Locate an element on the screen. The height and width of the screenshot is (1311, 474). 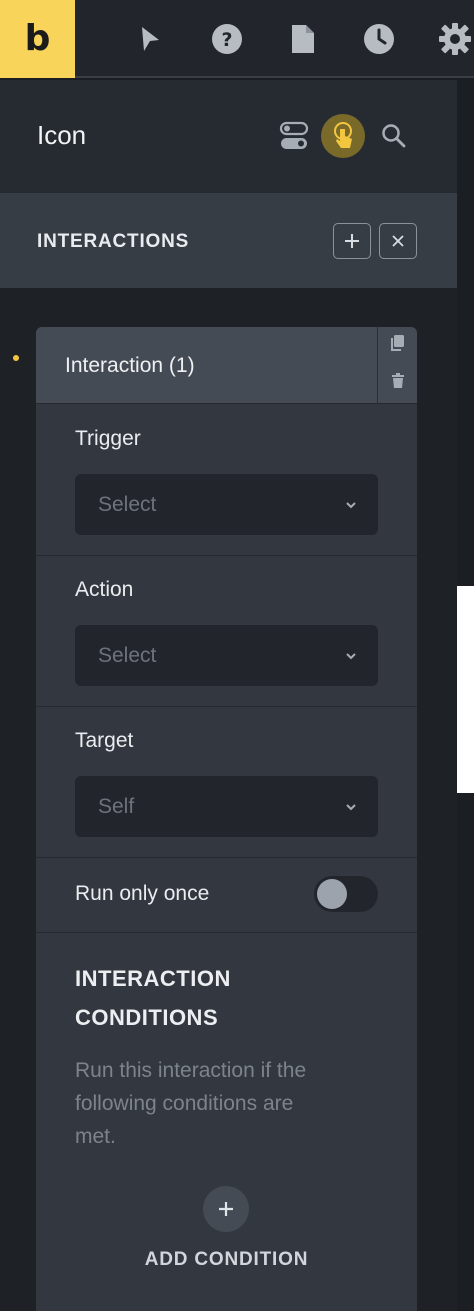
settings-icon is located at coordinates (455, 39).